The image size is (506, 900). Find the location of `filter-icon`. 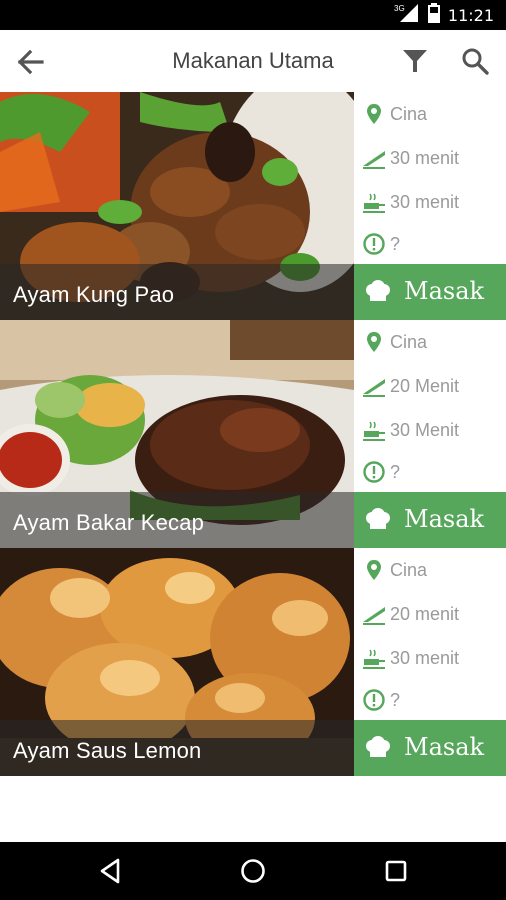

filter-icon is located at coordinates (415, 61).